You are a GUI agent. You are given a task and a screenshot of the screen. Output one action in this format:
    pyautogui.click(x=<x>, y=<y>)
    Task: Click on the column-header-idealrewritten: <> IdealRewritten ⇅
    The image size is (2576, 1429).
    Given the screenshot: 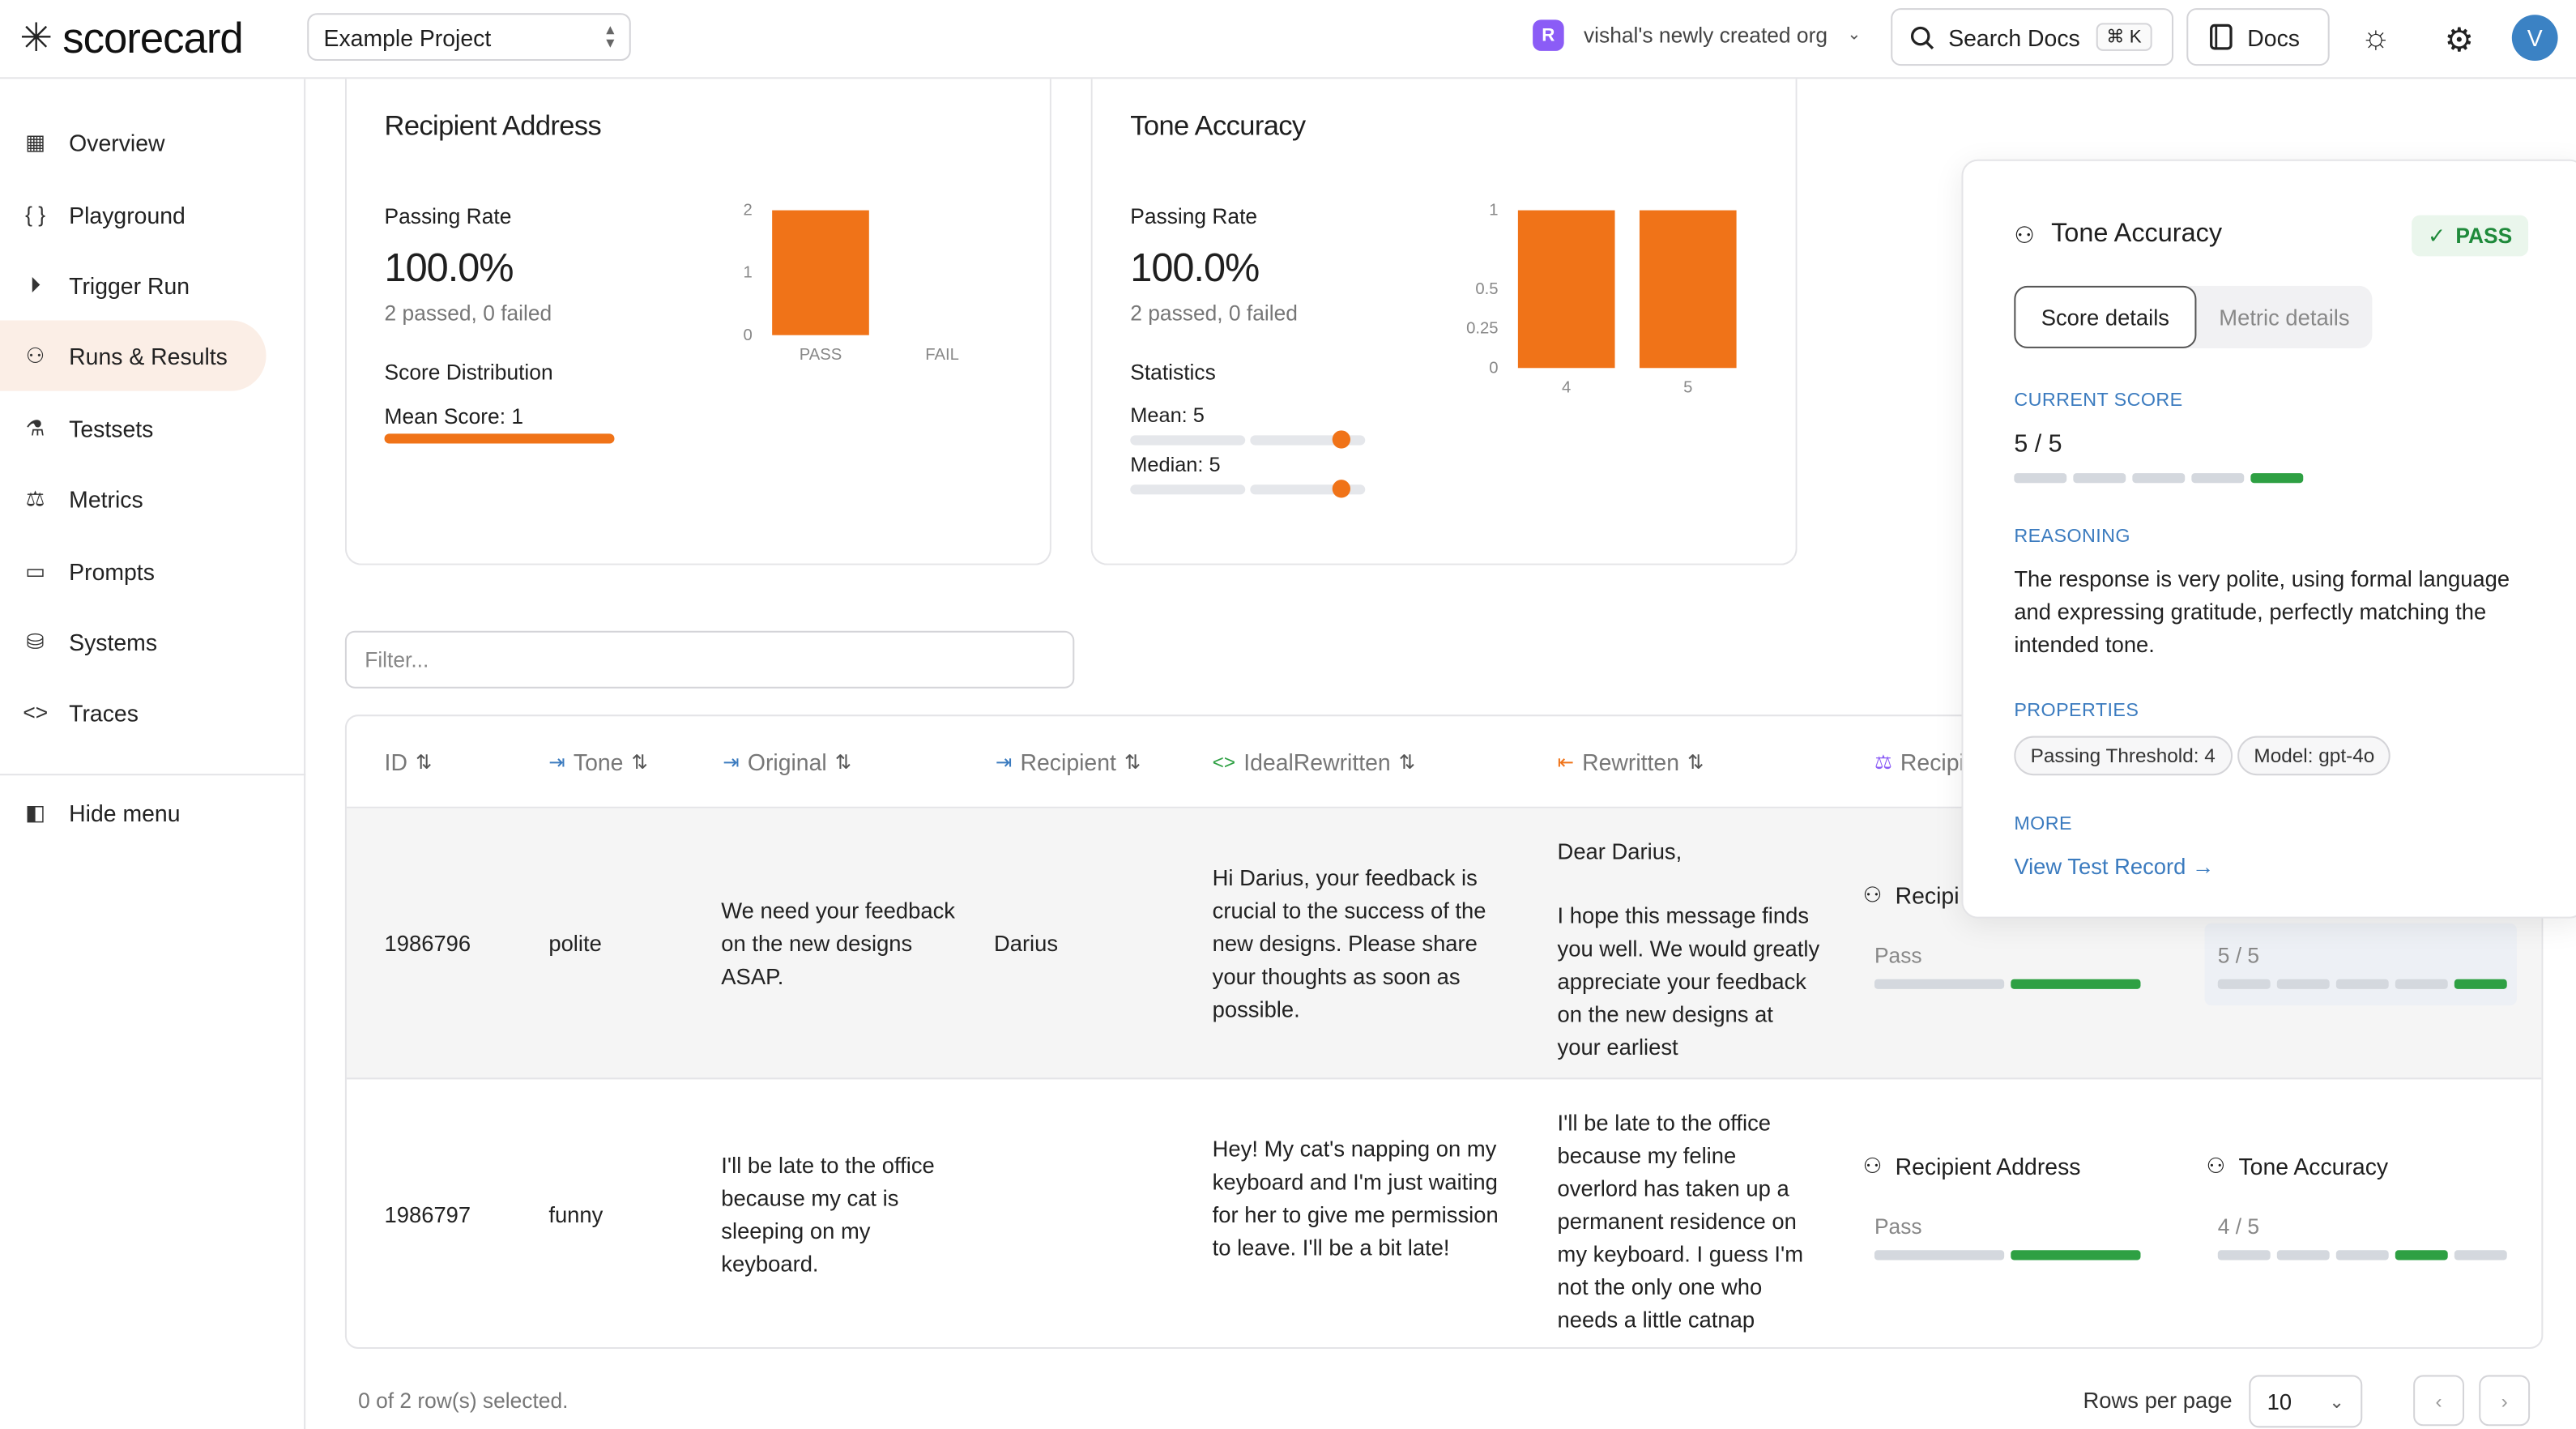 What is the action you would take?
    pyautogui.click(x=1314, y=762)
    